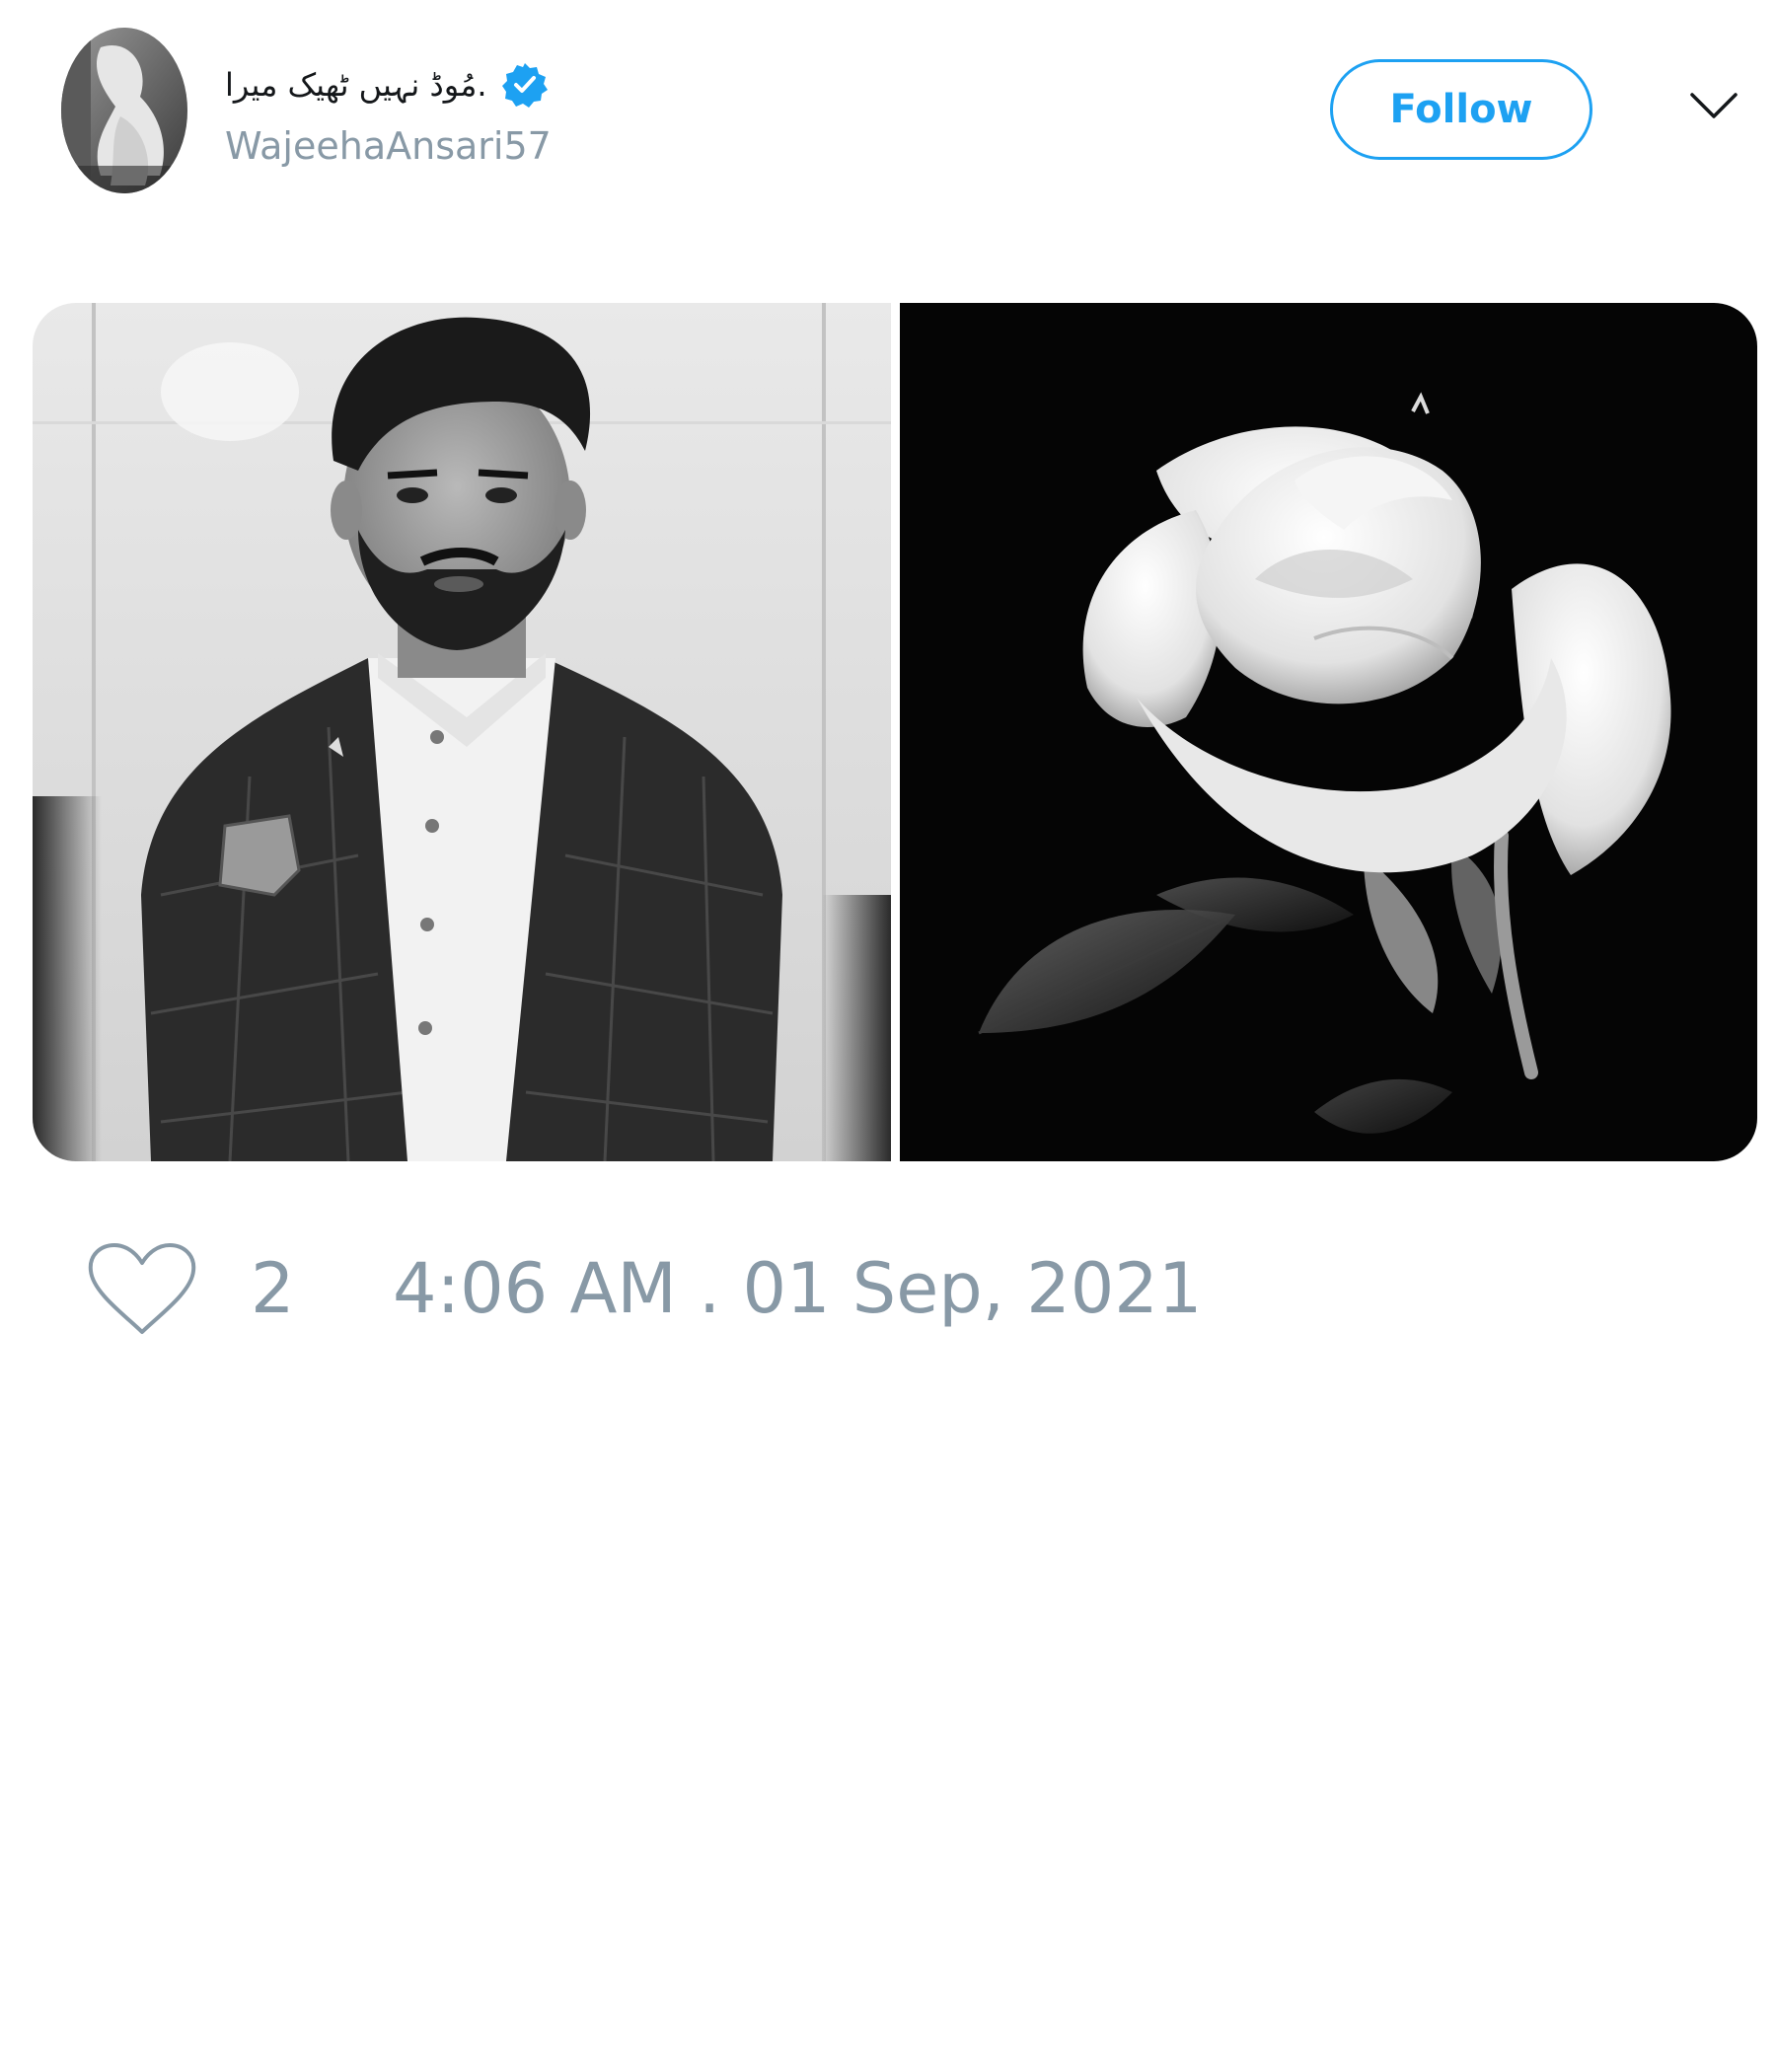  I want to click on display-name: .مُوڈ نہیں ٹھیک میرا, so click(356, 85).